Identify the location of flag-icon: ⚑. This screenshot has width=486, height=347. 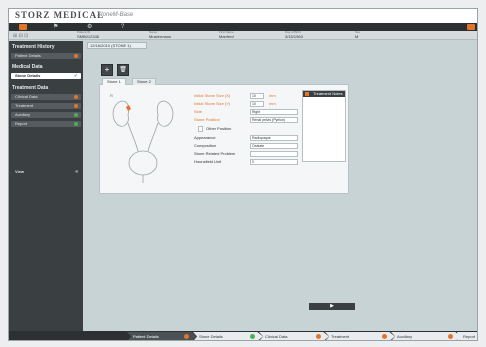
(57, 27).